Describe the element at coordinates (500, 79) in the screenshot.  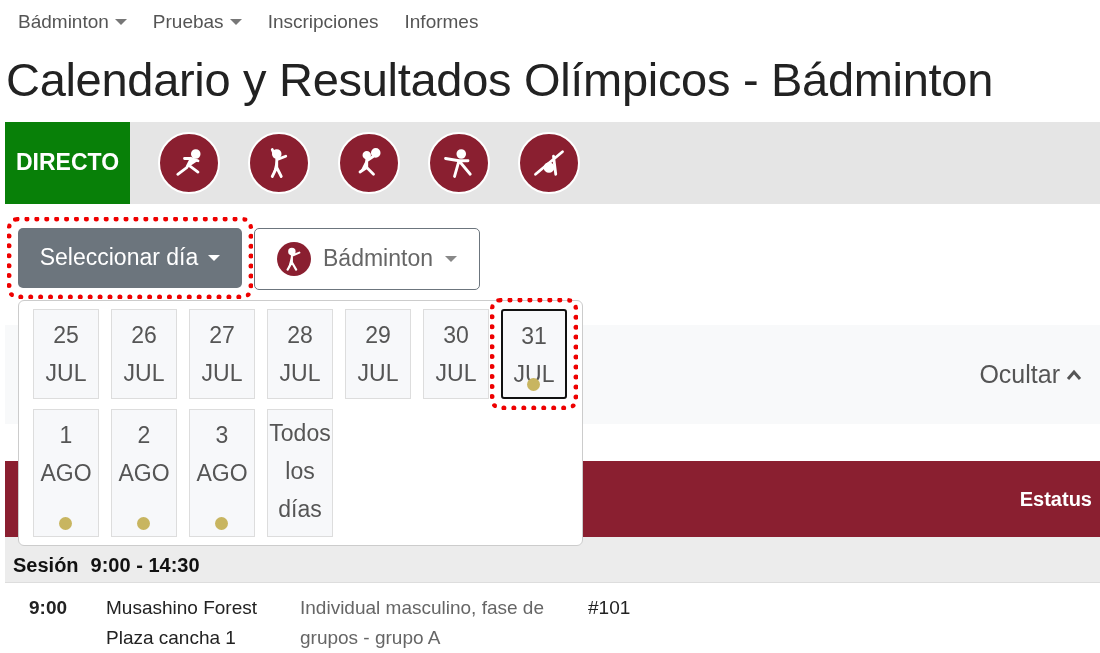
I see `page-title: Calendario y Resultados Olímpicos - Bádminton` at that location.